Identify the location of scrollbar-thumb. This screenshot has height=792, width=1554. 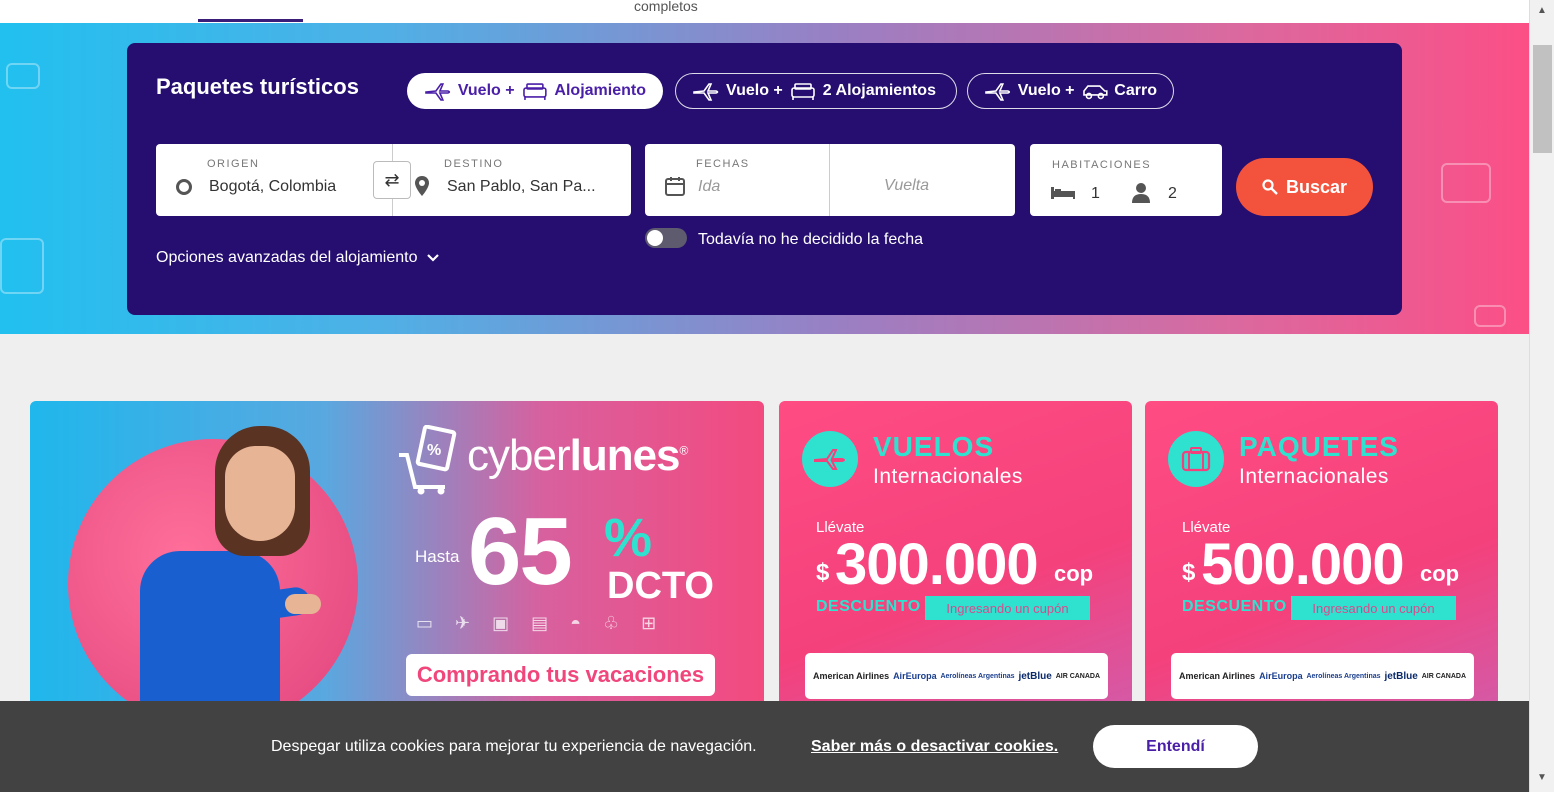
(1542, 99).